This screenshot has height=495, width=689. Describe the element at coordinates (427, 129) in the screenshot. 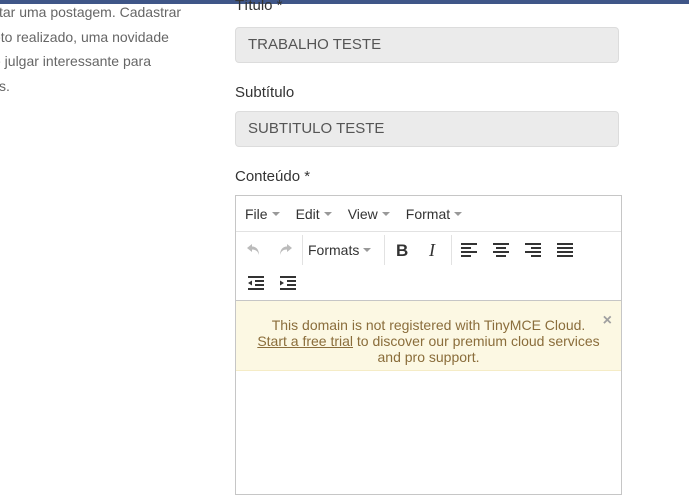

I see `subtitulo-input: SUBTITULO TESTE` at that location.